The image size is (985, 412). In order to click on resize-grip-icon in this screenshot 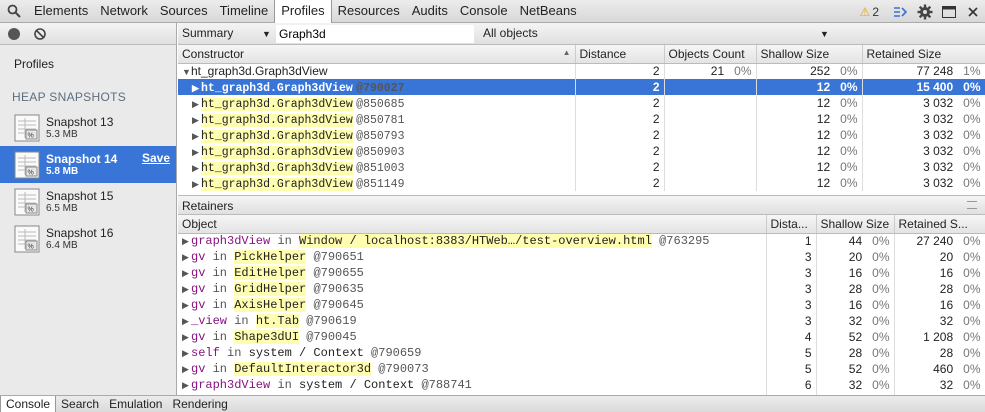, I will do `click(972, 205)`.